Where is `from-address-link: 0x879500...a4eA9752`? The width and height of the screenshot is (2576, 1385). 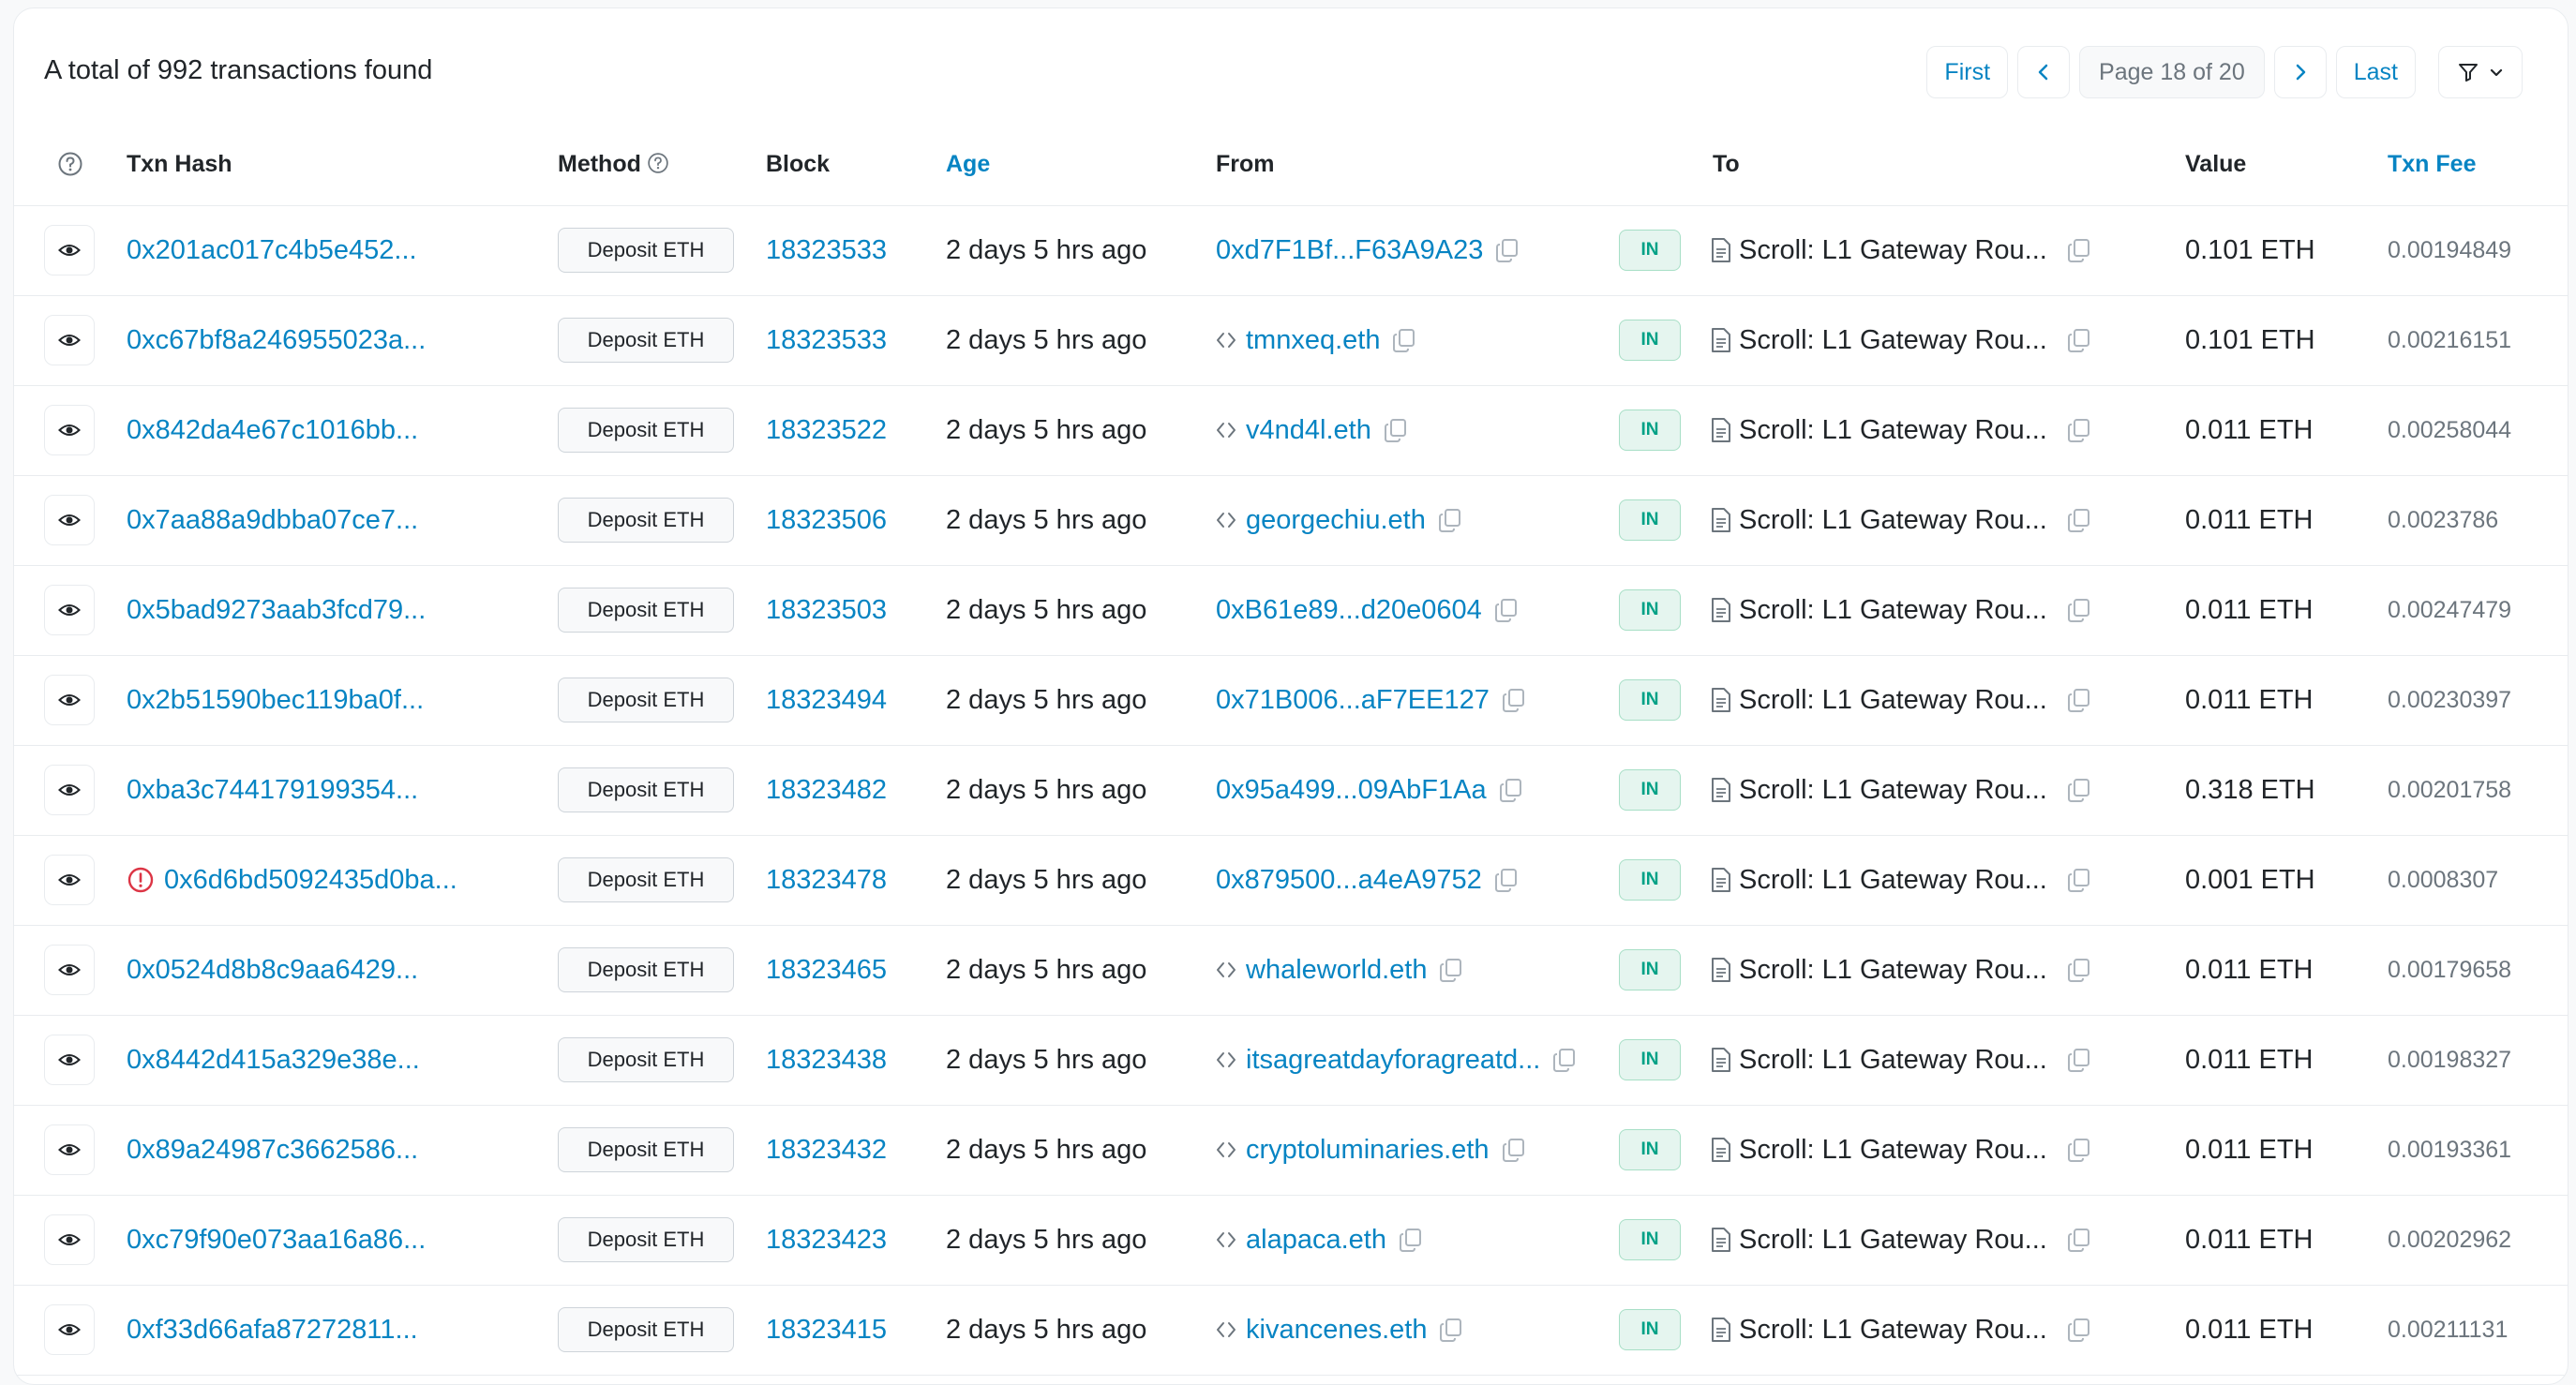 from-address-link: 0x879500...a4eA9752 is located at coordinates (1349, 880).